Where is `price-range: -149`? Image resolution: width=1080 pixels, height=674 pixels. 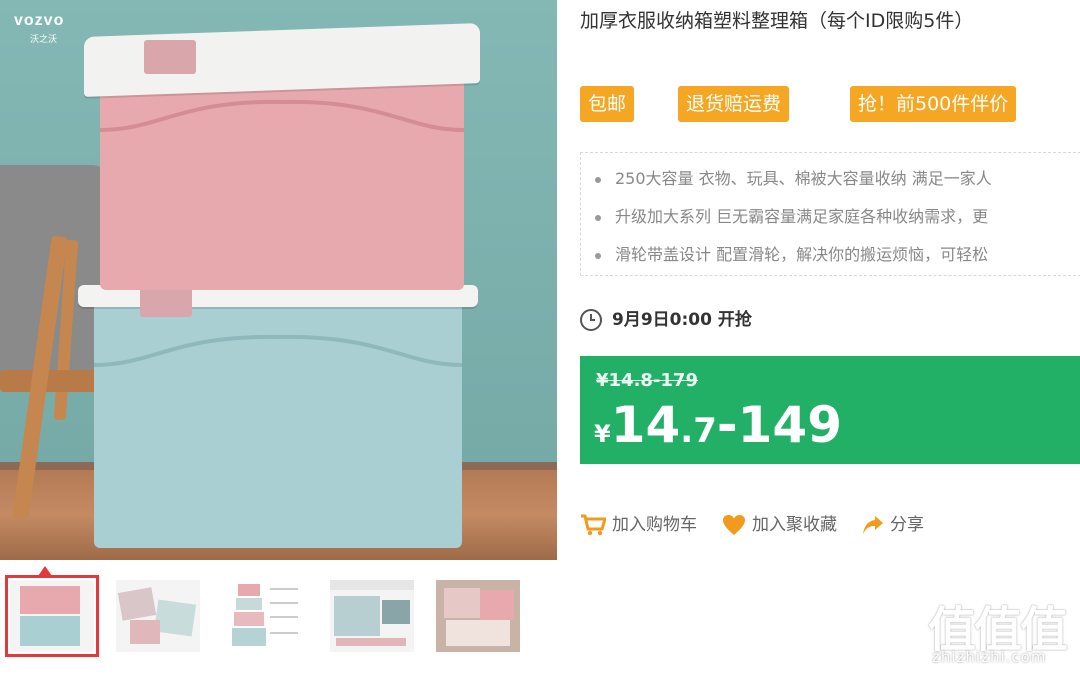 price-range: -149 is located at coordinates (779, 425).